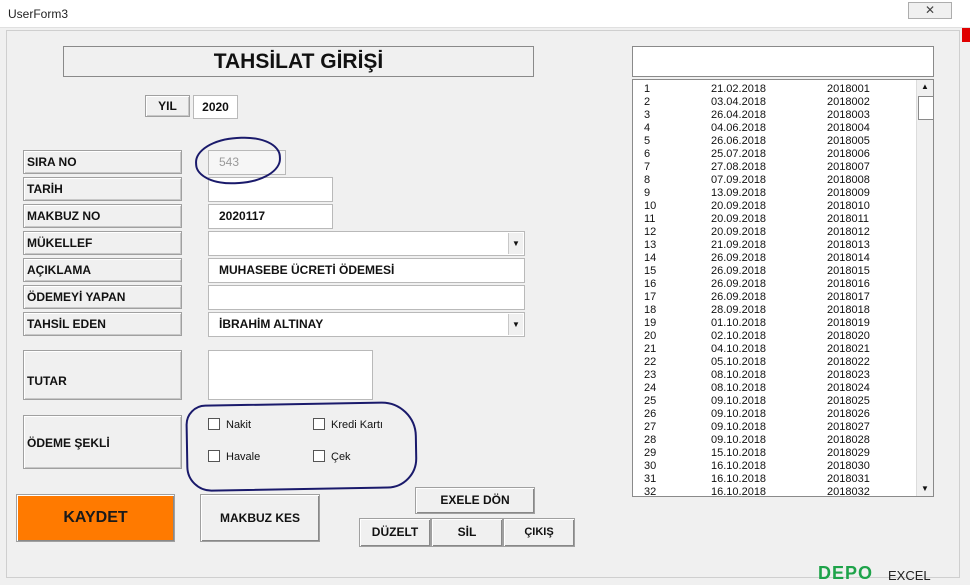 The image size is (970, 585). I want to click on scroll-thumb, so click(925, 108).